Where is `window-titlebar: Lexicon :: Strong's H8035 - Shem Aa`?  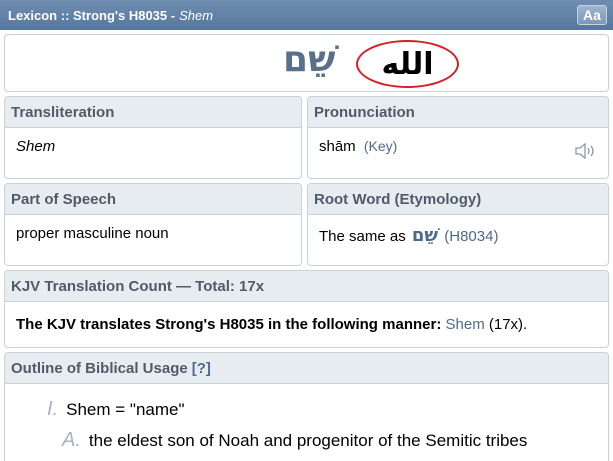 window-titlebar: Lexicon :: Strong's H8035 - Shem Aa is located at coordinates (306, 15).